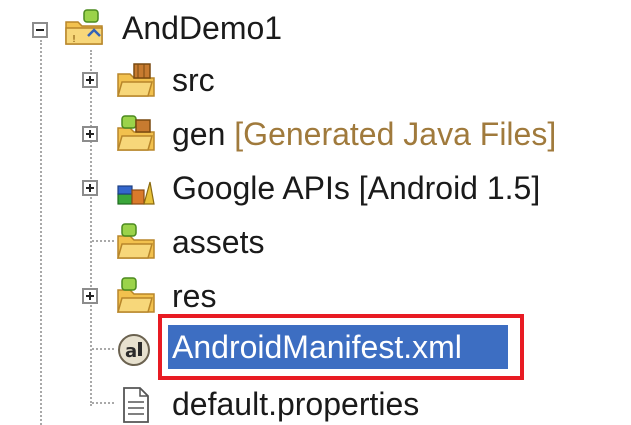 This screenshot has width=631, height=425. Describe the element at coordinates (136, 405) in the screenshot. I see `properties-file-icon` at that location.